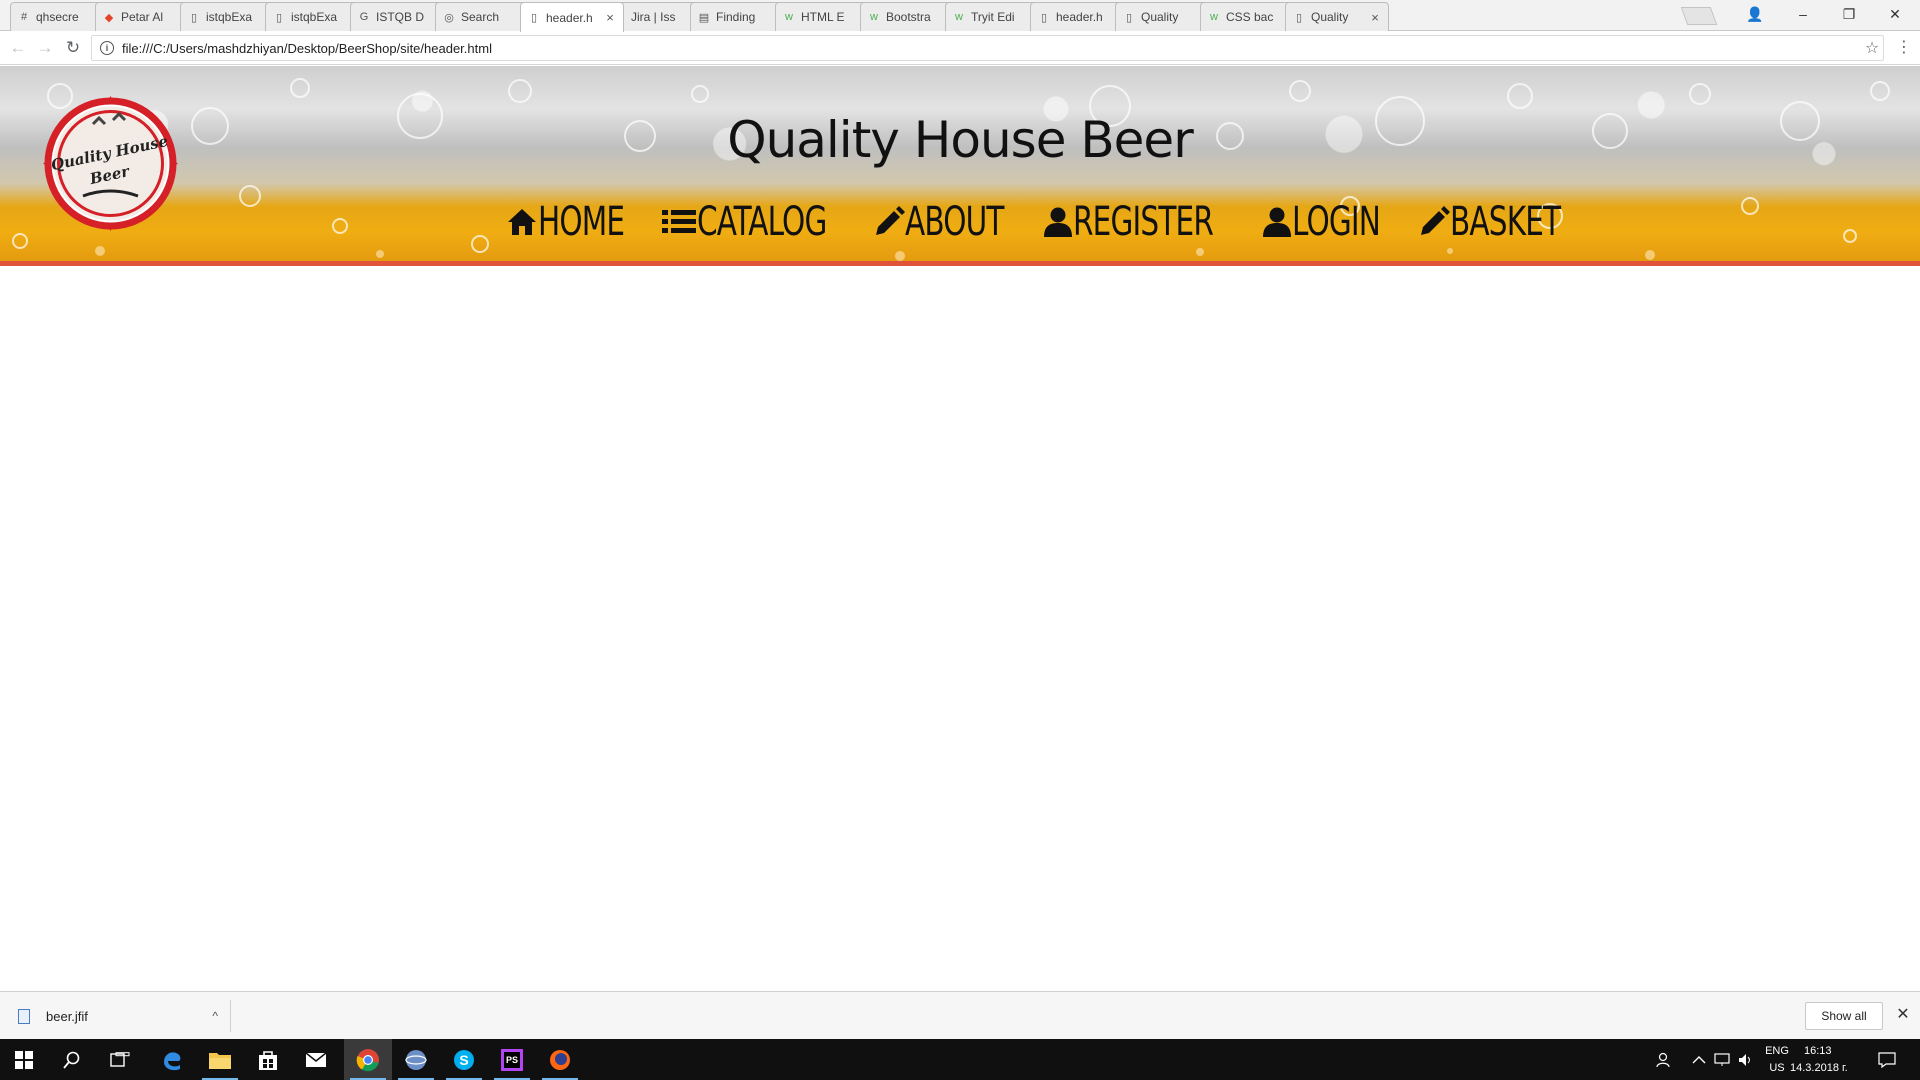  Describe the element at coordinates (1250, 17) in the screenshot. I see `tab-title: CSS bac` at that location.